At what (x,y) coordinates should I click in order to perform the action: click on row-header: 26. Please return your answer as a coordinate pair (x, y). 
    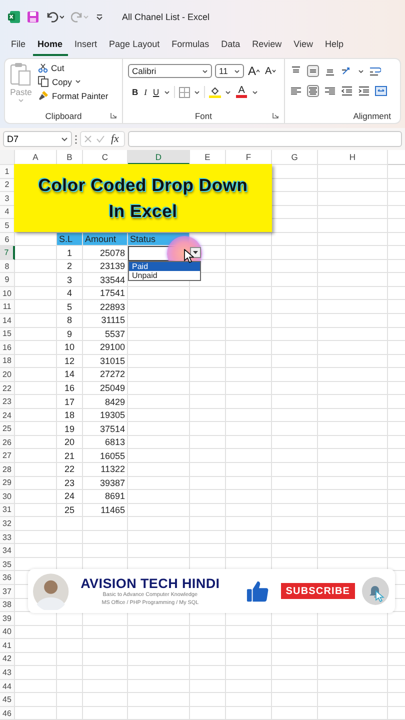
    Looking at the image, I should click on (7, 443).